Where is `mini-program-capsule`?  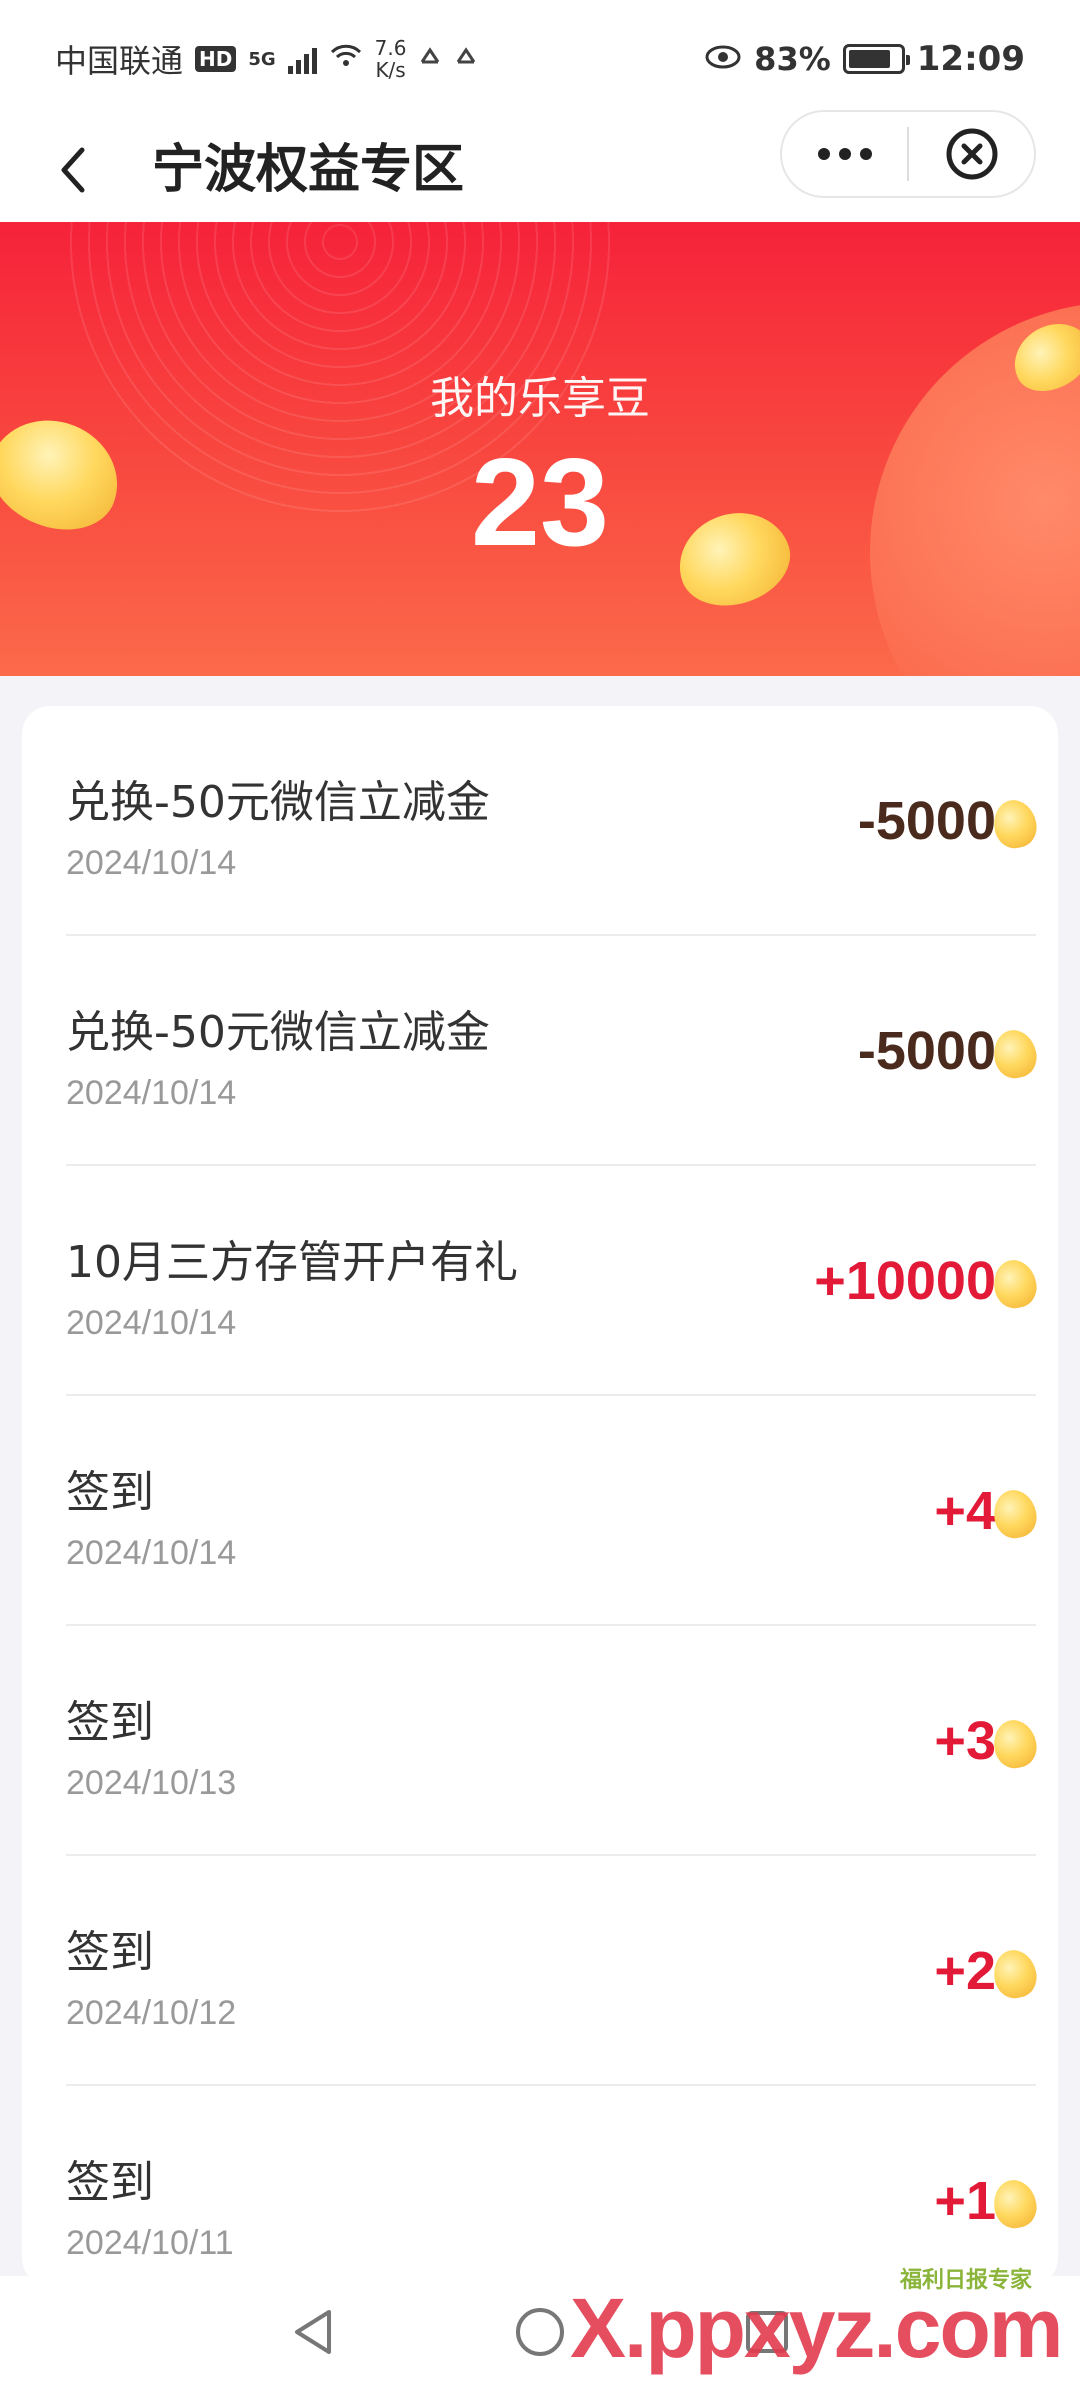
mini-program-capsule is located at coordinates (908, 154).